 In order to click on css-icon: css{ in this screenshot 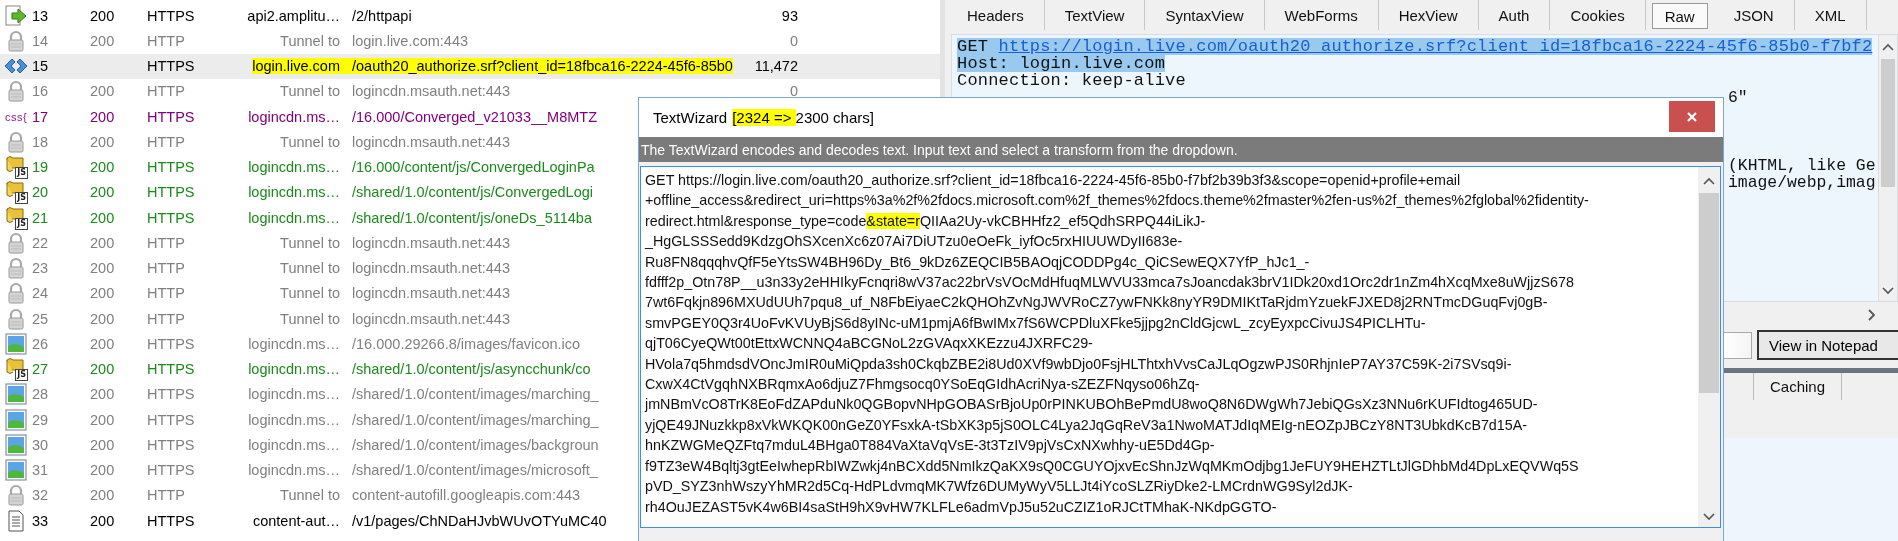, I will do `click(16, 116)`.